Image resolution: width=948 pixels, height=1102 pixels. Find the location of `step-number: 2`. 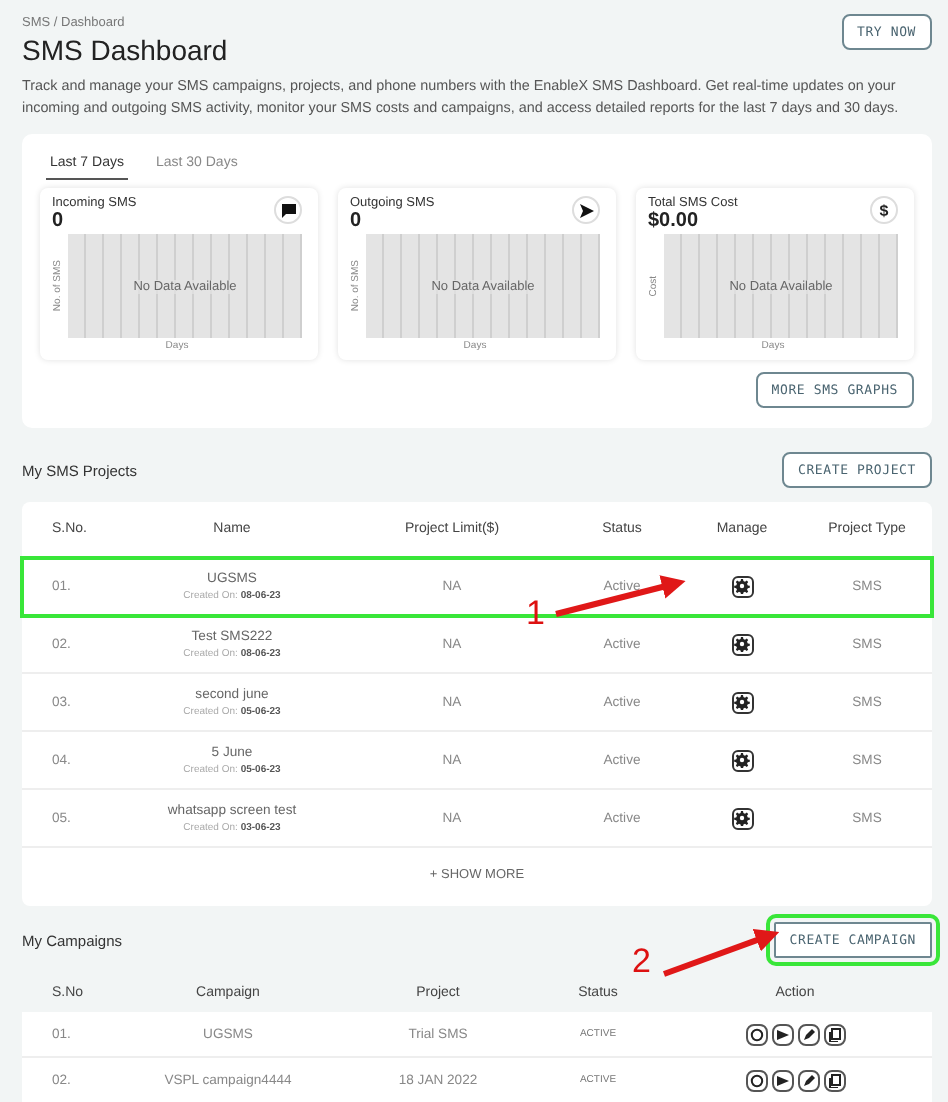

step-number: 2 is located at coordinates (641, 961).